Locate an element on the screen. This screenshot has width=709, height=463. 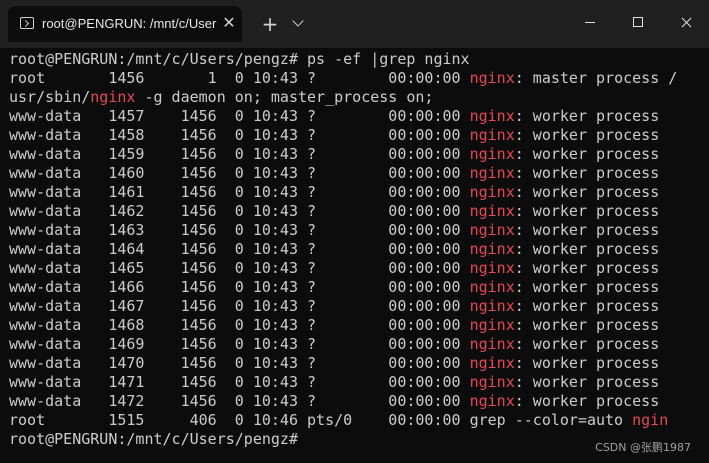
terminal-text: www-data 1472 1456 0 10:43 ? 00:00:00 is located at coordinates (239, 401).